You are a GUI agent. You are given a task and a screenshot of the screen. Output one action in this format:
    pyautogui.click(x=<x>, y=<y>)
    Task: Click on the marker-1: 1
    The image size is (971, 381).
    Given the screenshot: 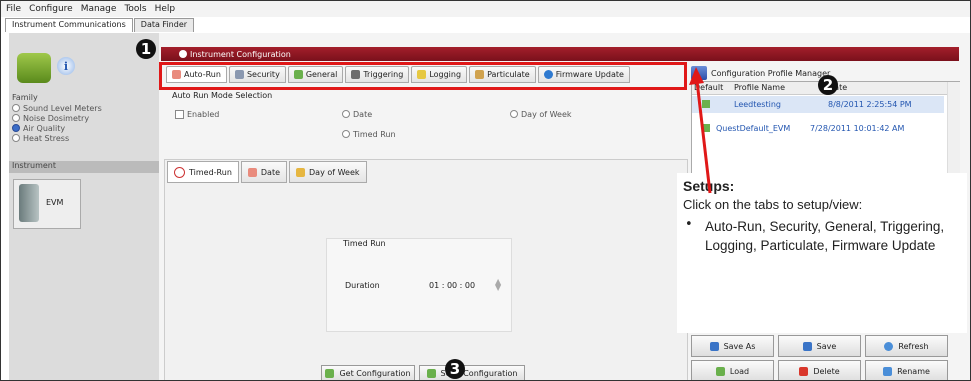 What is the action you would take?
    pyautogui.click(x=146, y=49)
    